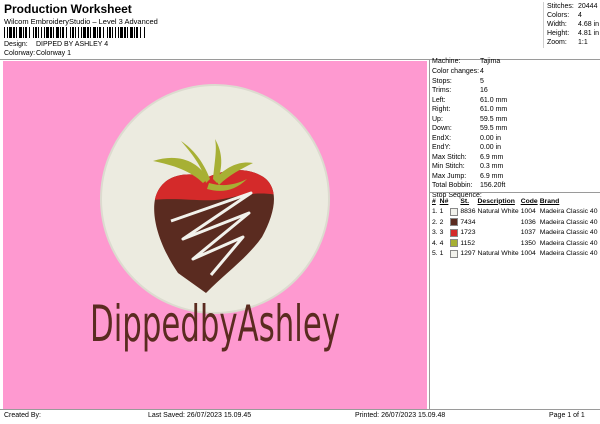 The height and width of the screenshot is (424, 600). I want to click on stop-number: 2., so click(435, 222).